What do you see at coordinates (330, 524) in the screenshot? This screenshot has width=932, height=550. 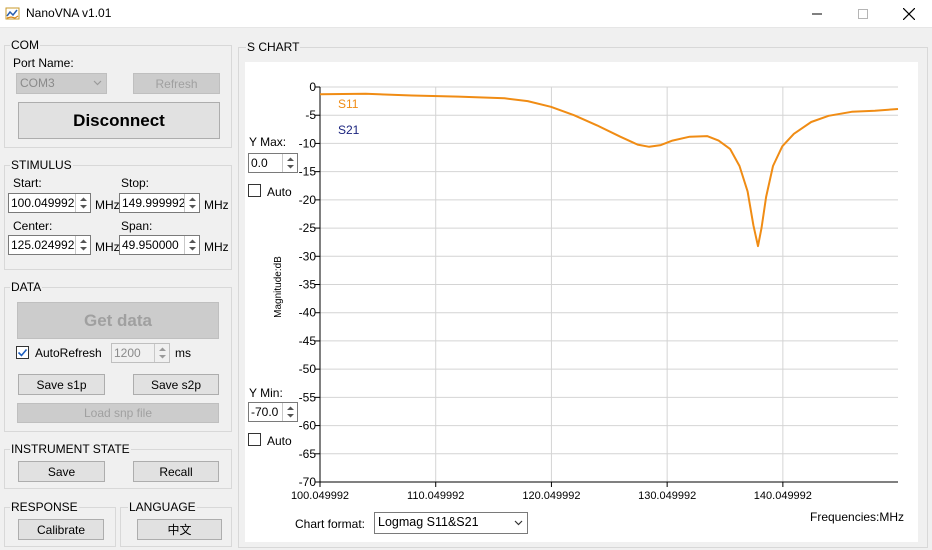 I see `chart-format-label: Chart format:` at bounding box center [330, 524].